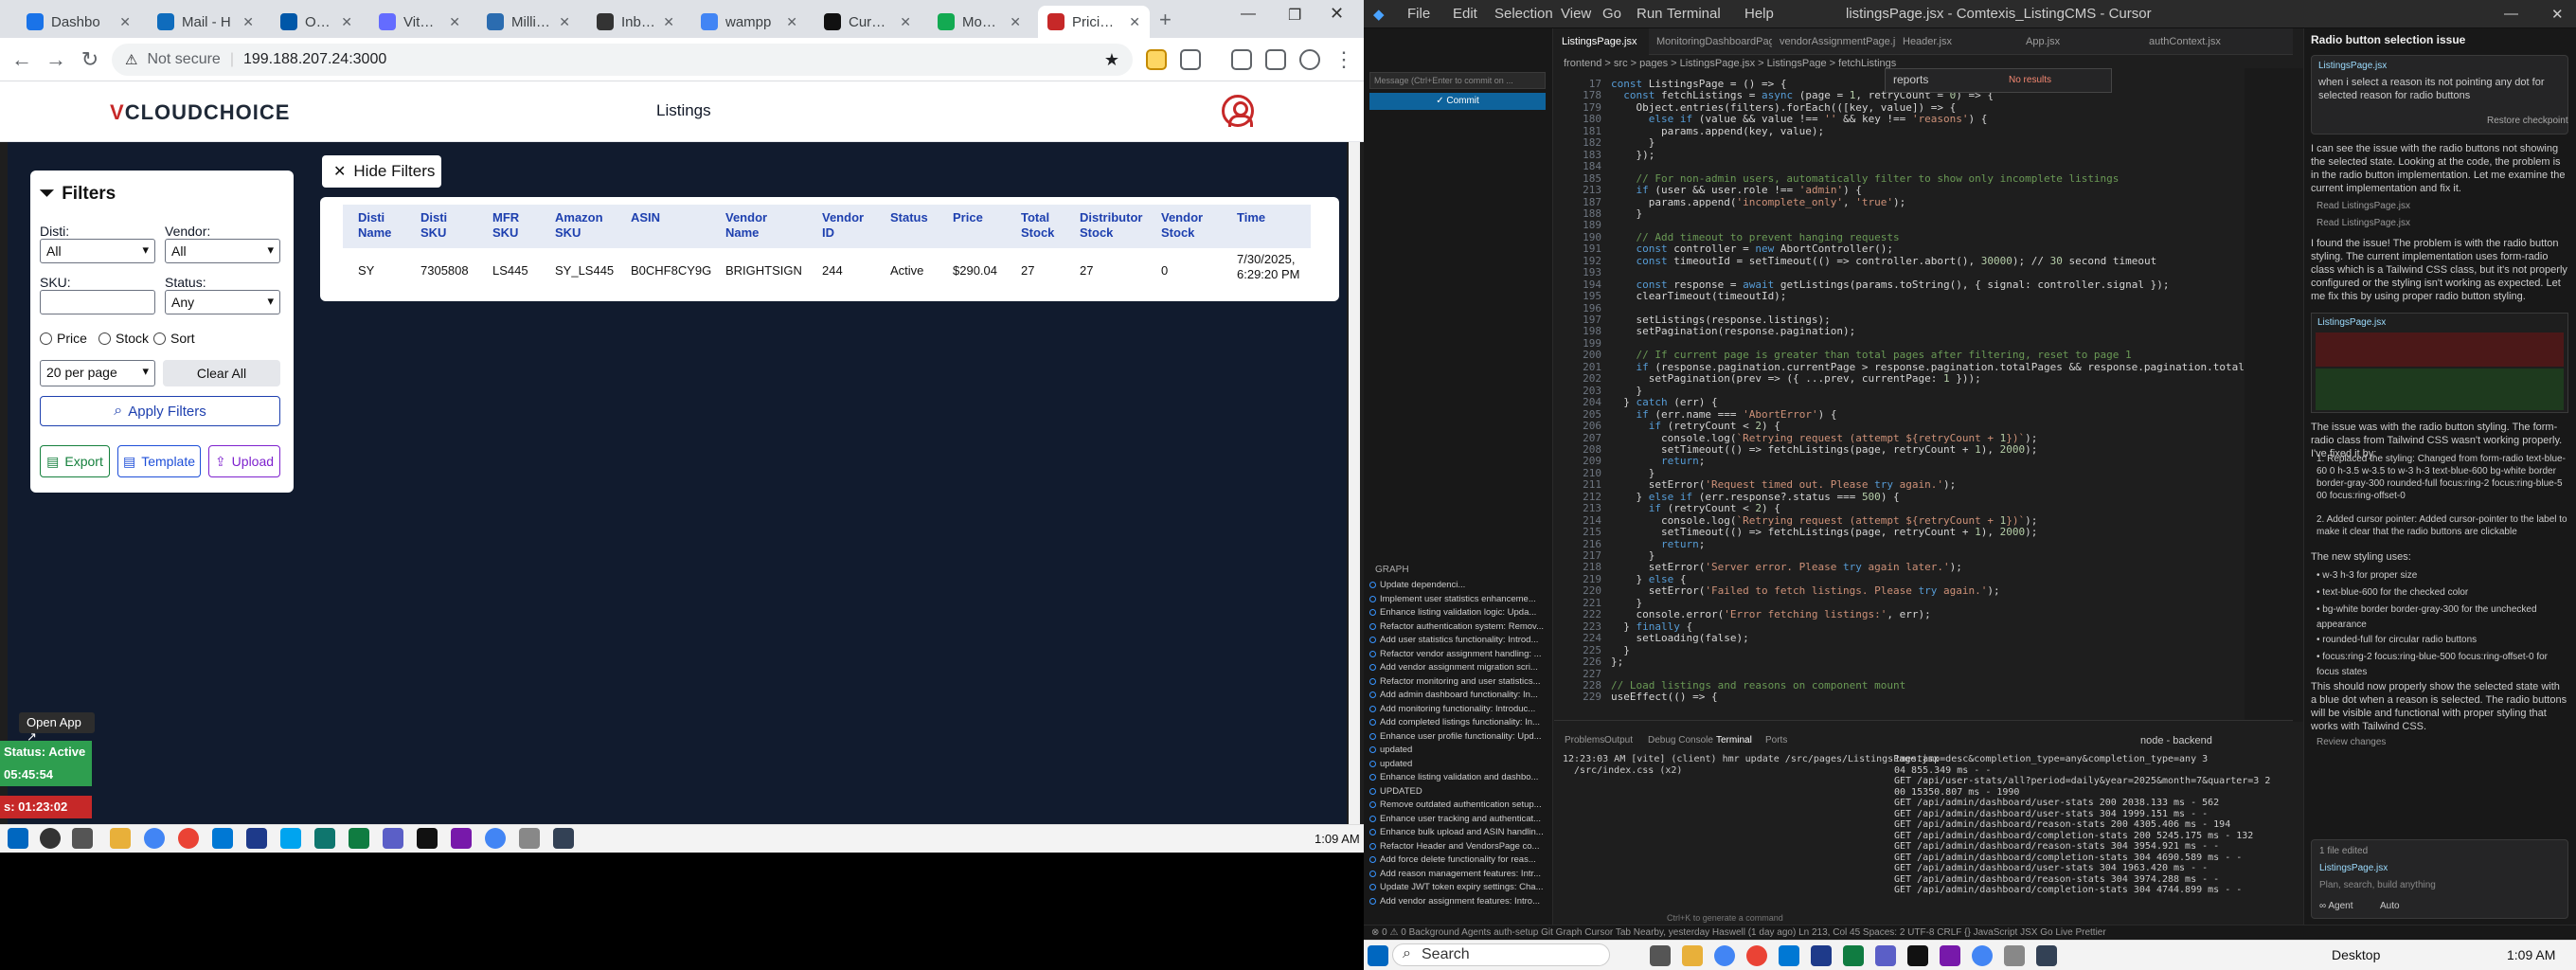  What do you see at coordinates (1309, 60) in the screenshot?
I see `profile-icon` at bounding box center [1309, 60].